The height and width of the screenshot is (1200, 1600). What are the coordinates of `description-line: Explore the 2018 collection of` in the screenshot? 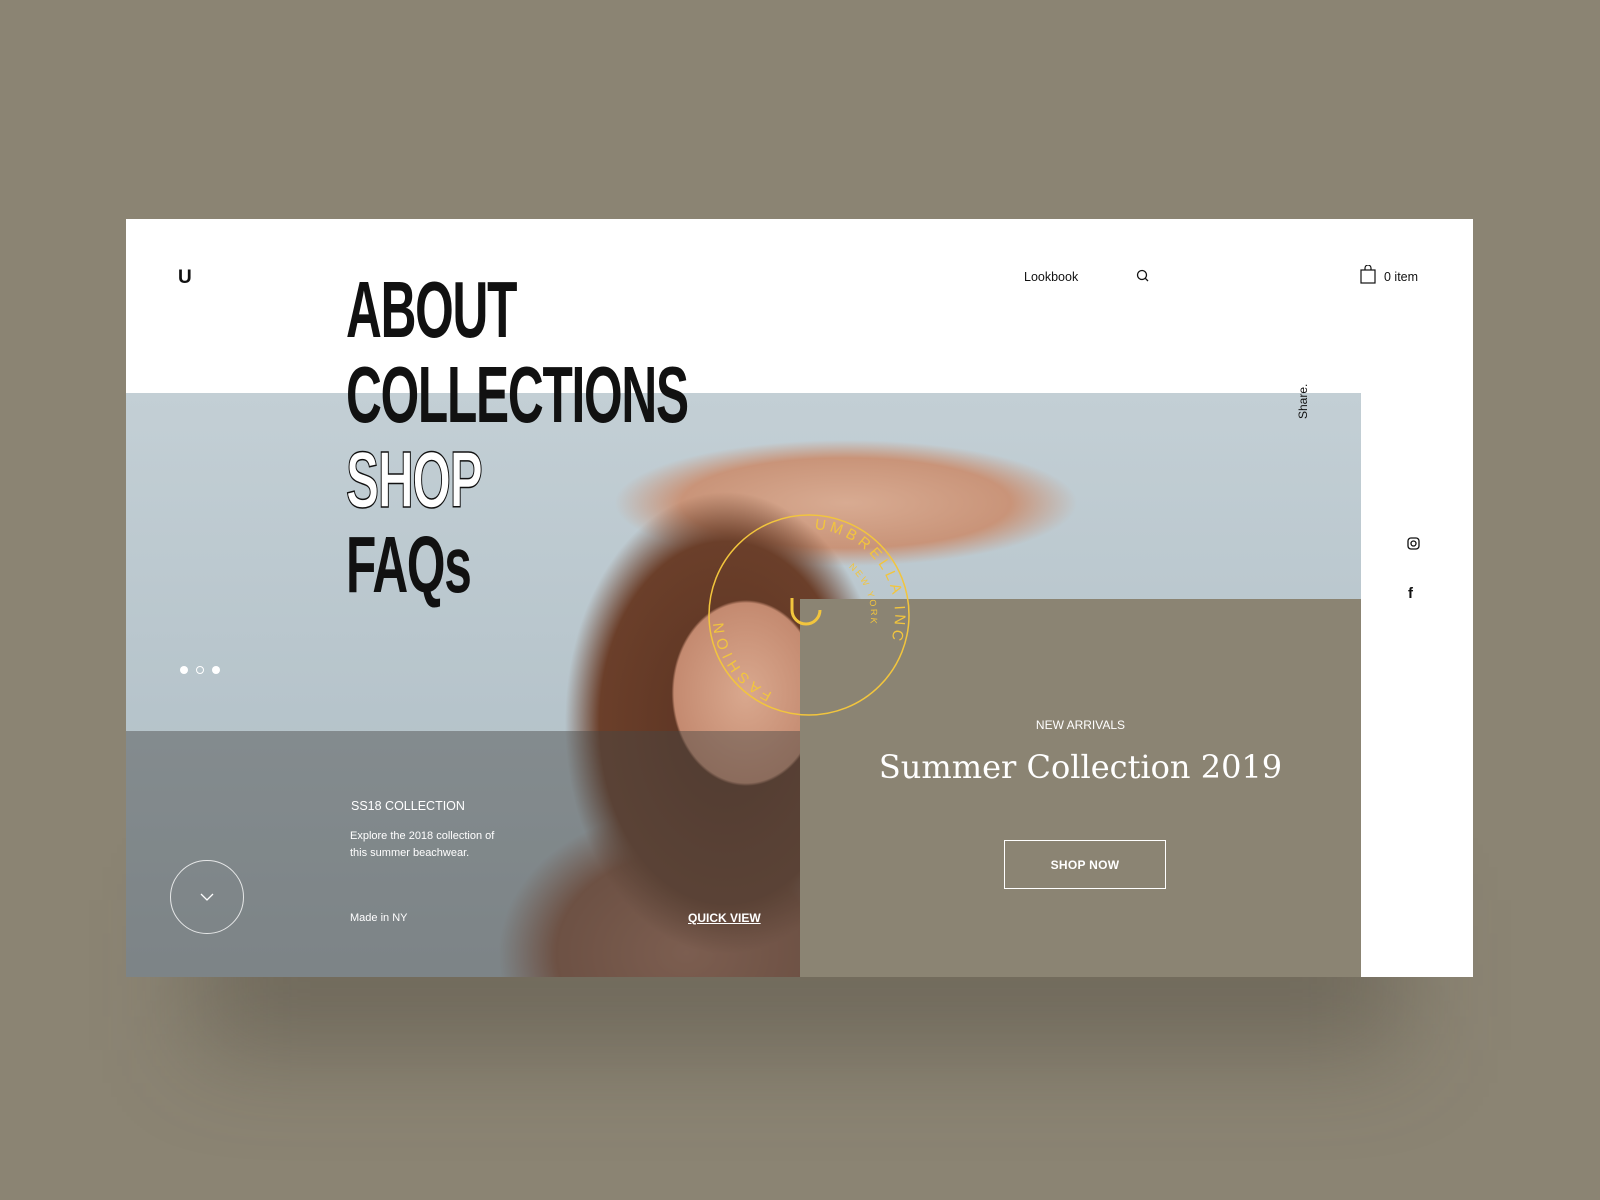 It's located at (422, 836).